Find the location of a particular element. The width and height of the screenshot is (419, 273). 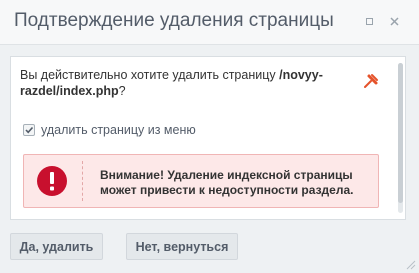

cancel-button: Нет, вернуться is located at coordinates (182, 246).